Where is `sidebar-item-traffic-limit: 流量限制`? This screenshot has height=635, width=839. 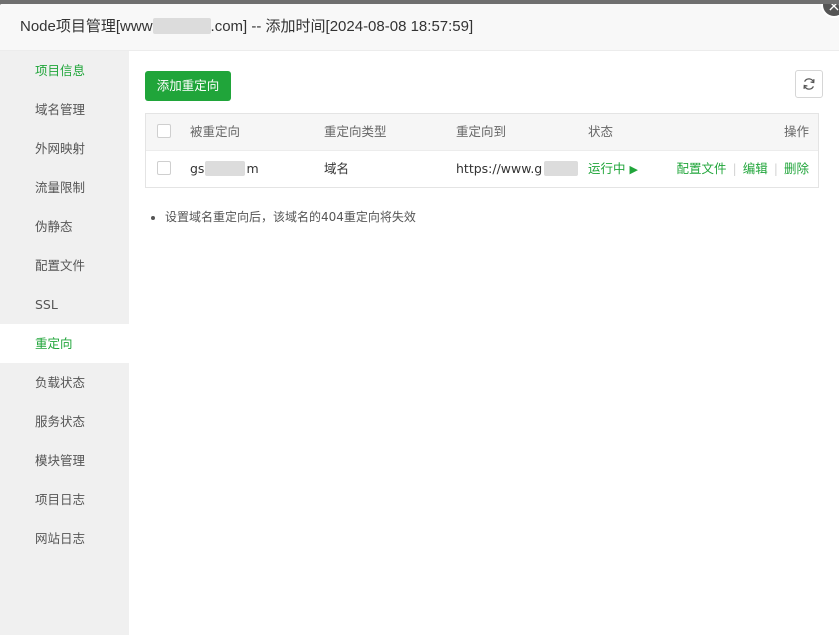 sidebar-item-traffic-limit: 流量限制 is located at coordinates (64, 187).